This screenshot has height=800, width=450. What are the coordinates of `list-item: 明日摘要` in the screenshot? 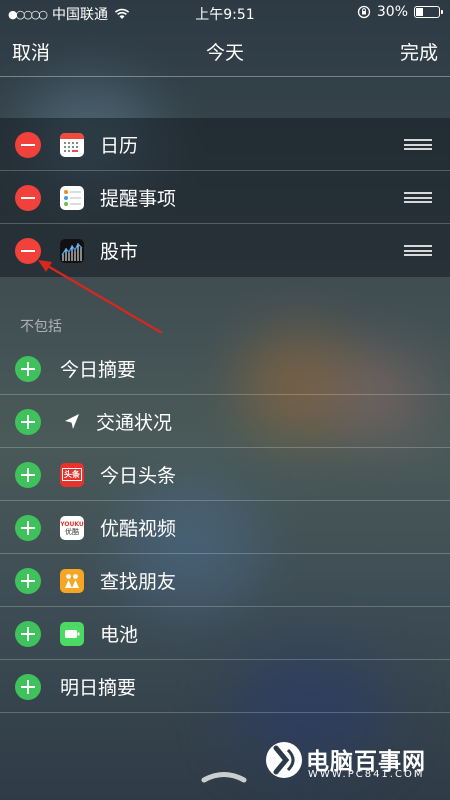 It's located at (225, 686).